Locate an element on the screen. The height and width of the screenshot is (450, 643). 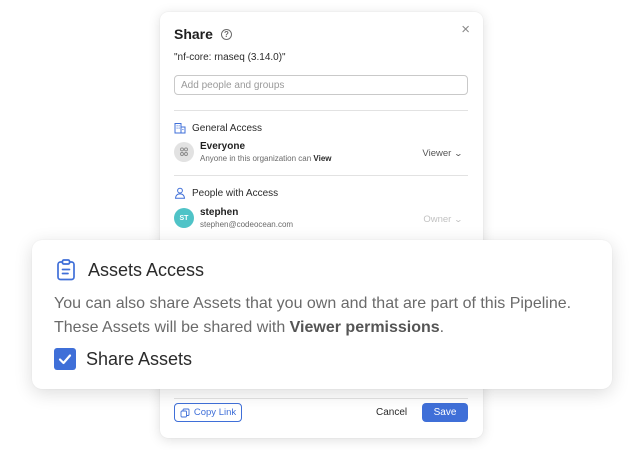
group-avatar is located at coordinates (184, 152).